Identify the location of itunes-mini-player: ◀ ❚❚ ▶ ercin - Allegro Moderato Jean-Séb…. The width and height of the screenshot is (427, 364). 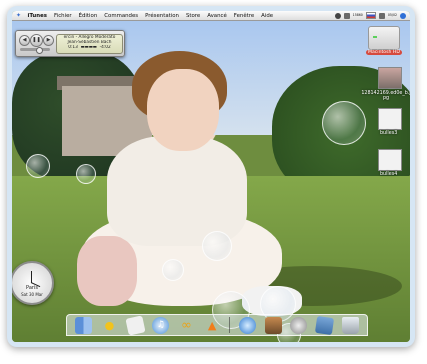
(70, 43).